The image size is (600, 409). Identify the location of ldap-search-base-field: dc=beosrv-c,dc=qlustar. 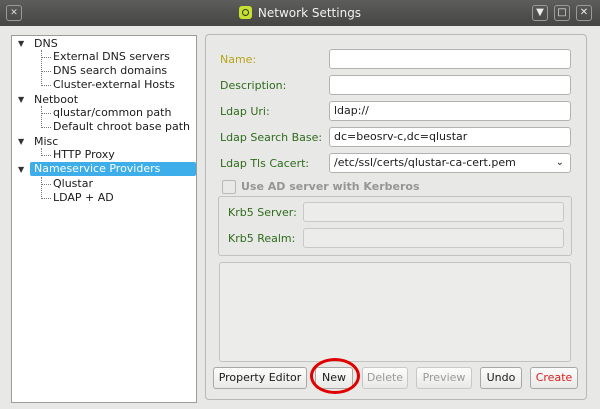
(450, 137).